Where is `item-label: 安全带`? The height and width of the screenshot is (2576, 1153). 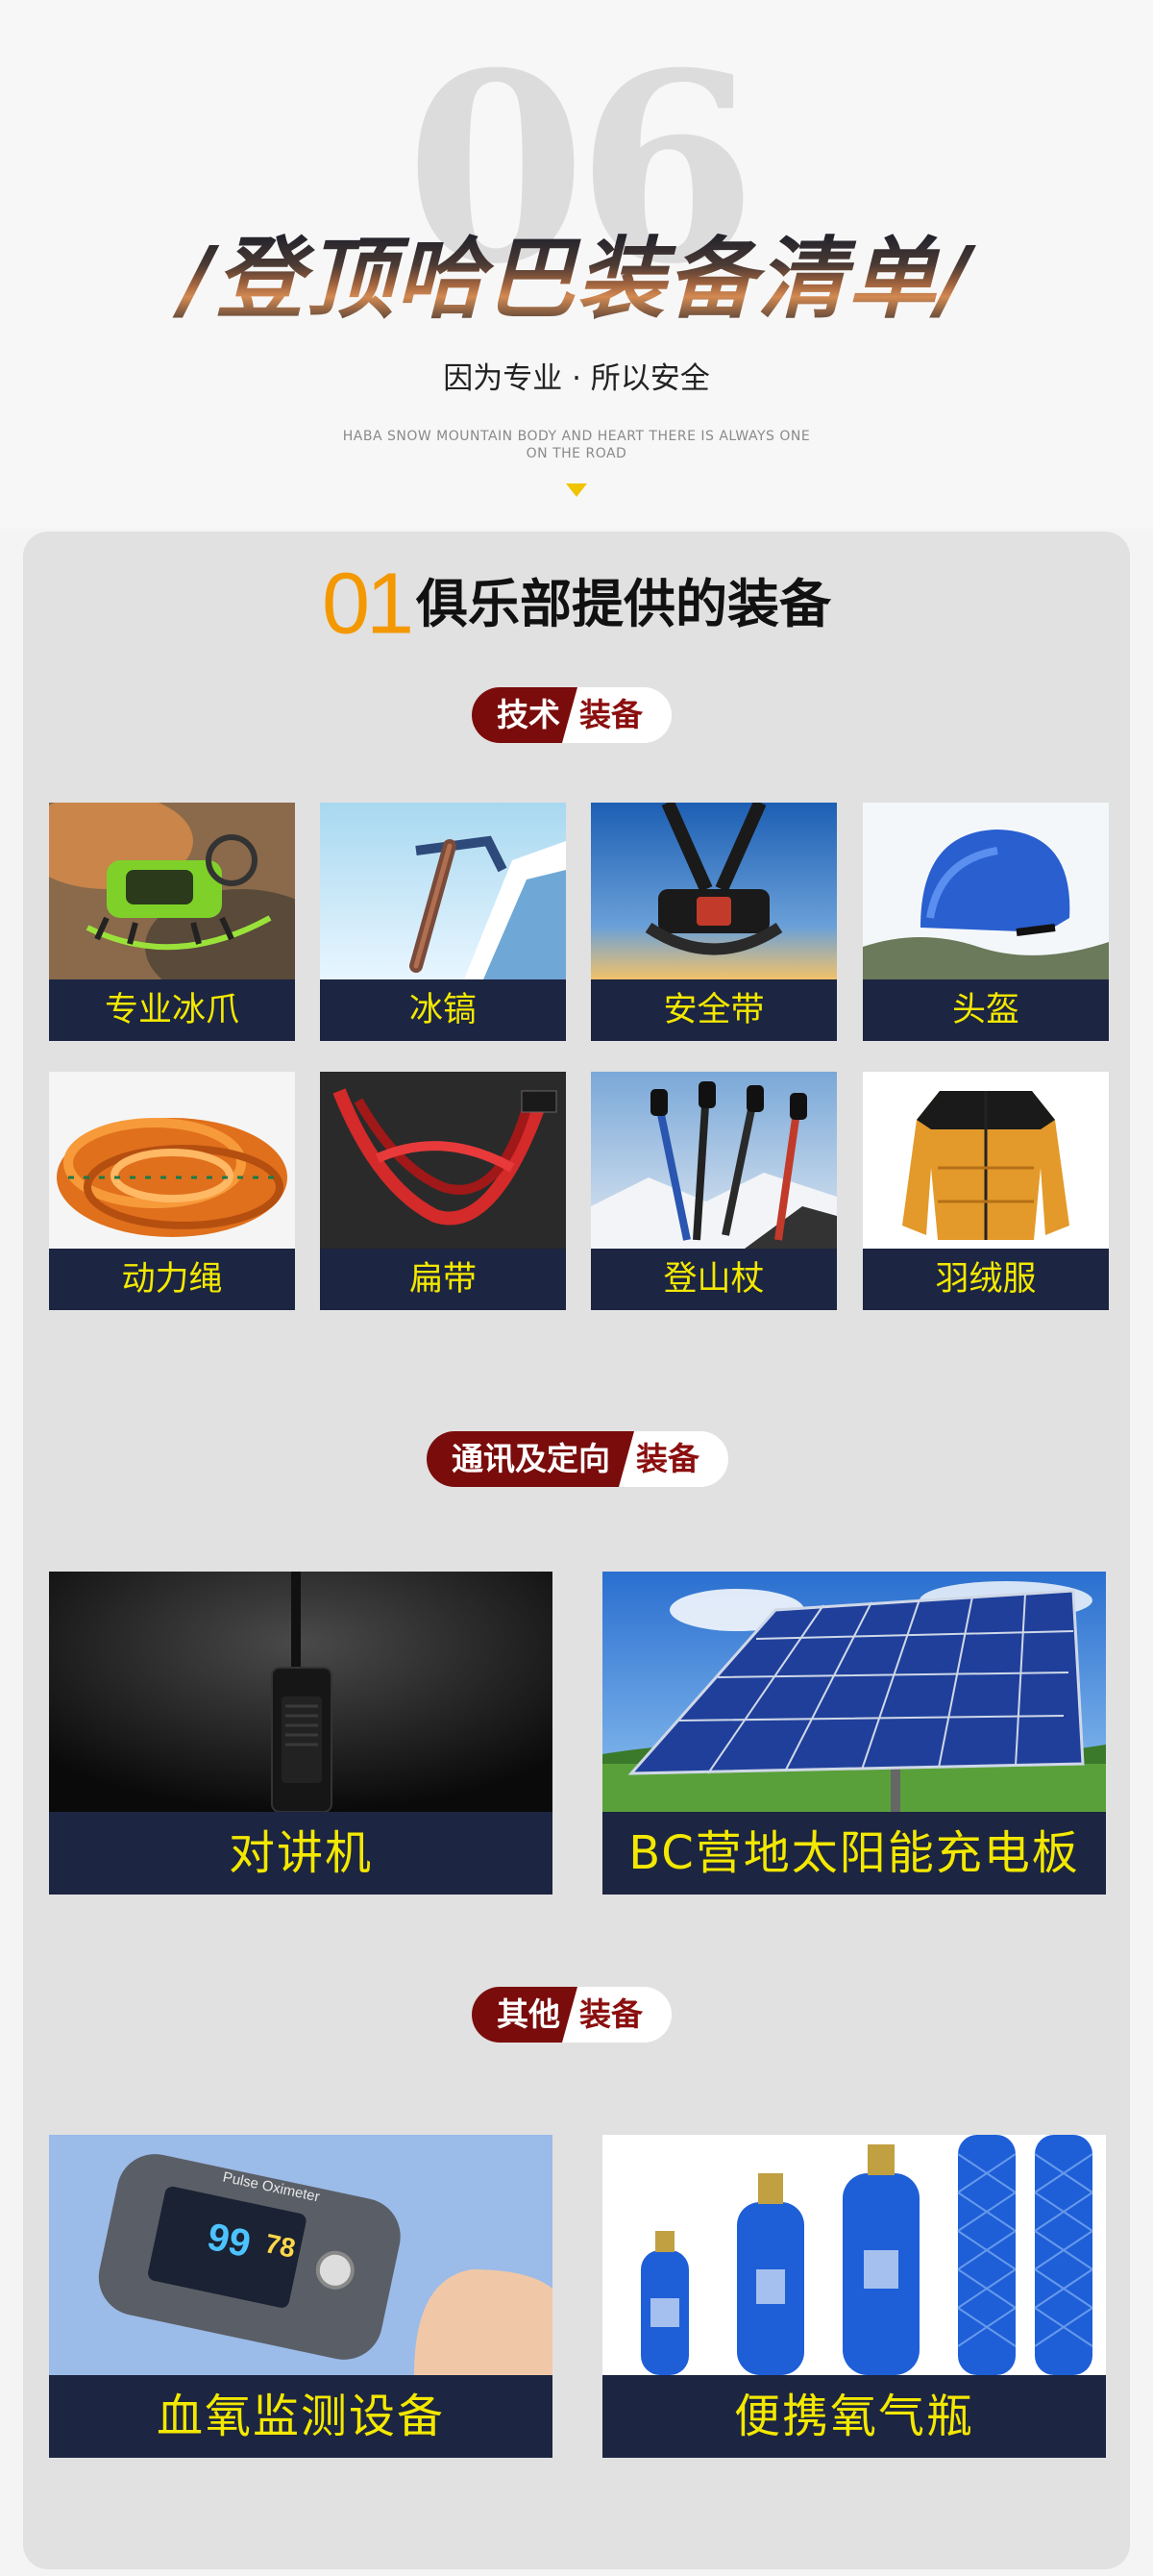
item-label: 安全带 is located at coordinates (714, 1010).